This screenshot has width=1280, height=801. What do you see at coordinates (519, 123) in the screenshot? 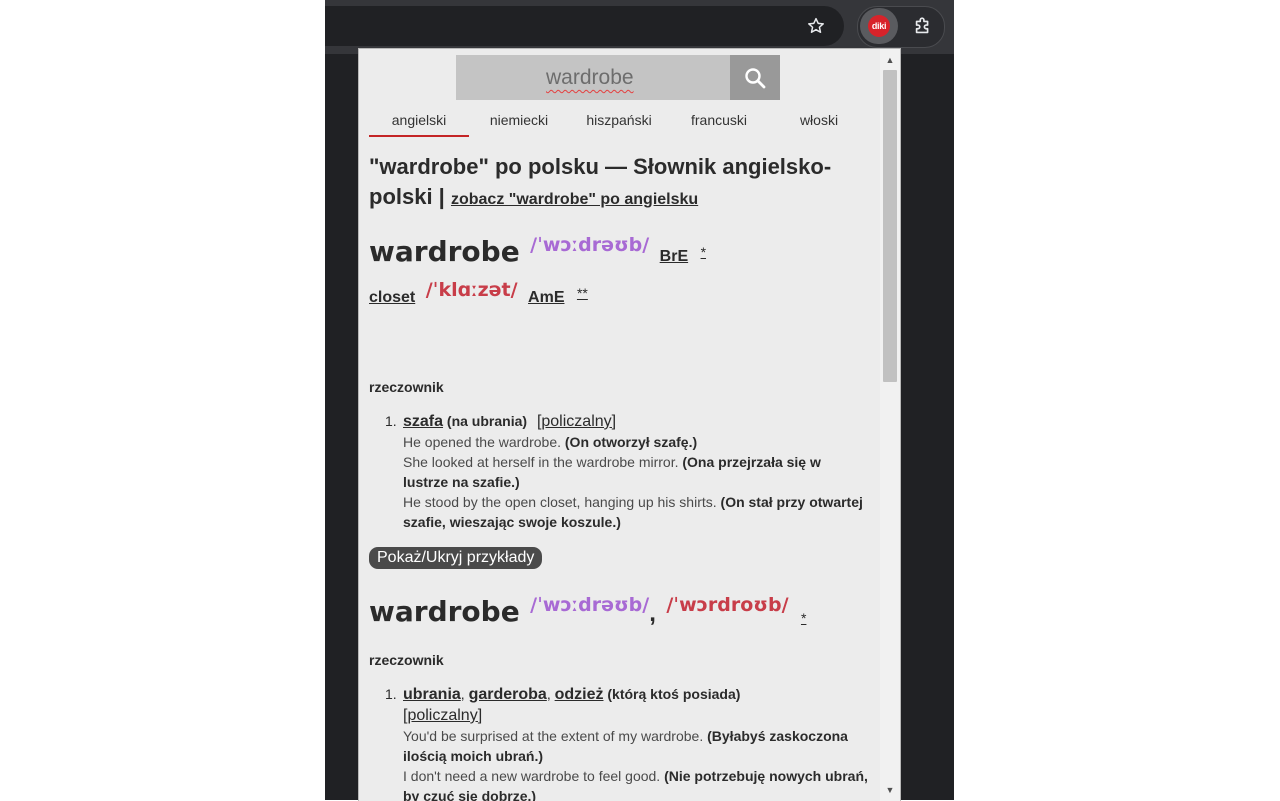
I see `tab-niemiecki: niemiecki` at bounding box center [519, 123].